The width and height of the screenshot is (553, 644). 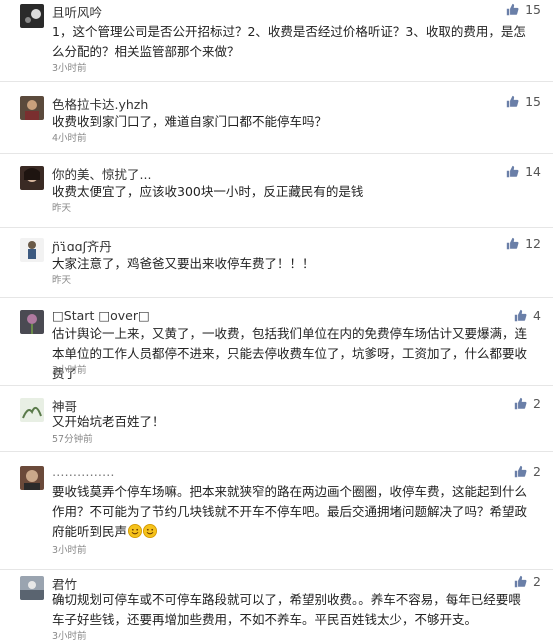 What do you see at coordinates (523, 171) in the screenshot?
I see `like-button: 14` at bounding box center [523, 171].